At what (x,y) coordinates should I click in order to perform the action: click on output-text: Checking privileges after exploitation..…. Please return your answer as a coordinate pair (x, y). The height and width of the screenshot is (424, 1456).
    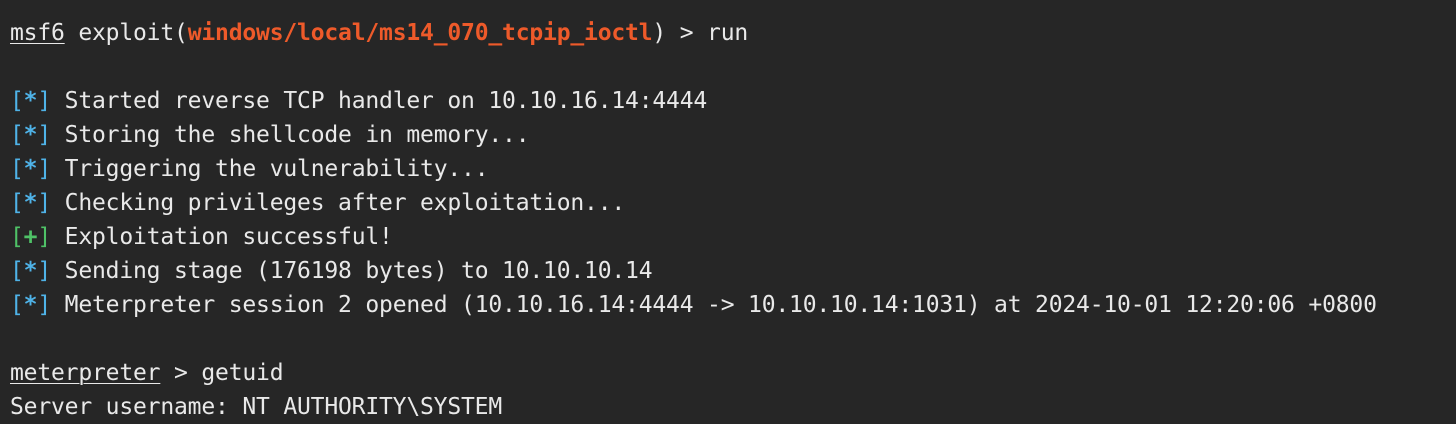
    Looking at the image, I should click on (338, 203).